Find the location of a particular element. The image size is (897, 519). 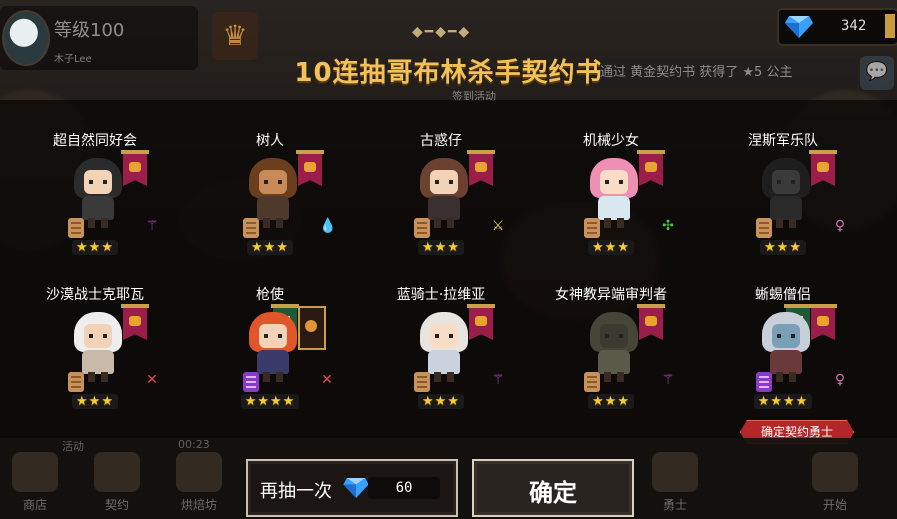

hero-card: 蜥蜴僧侣 ♀ ★★★★ is located at coordinates (783, 359).